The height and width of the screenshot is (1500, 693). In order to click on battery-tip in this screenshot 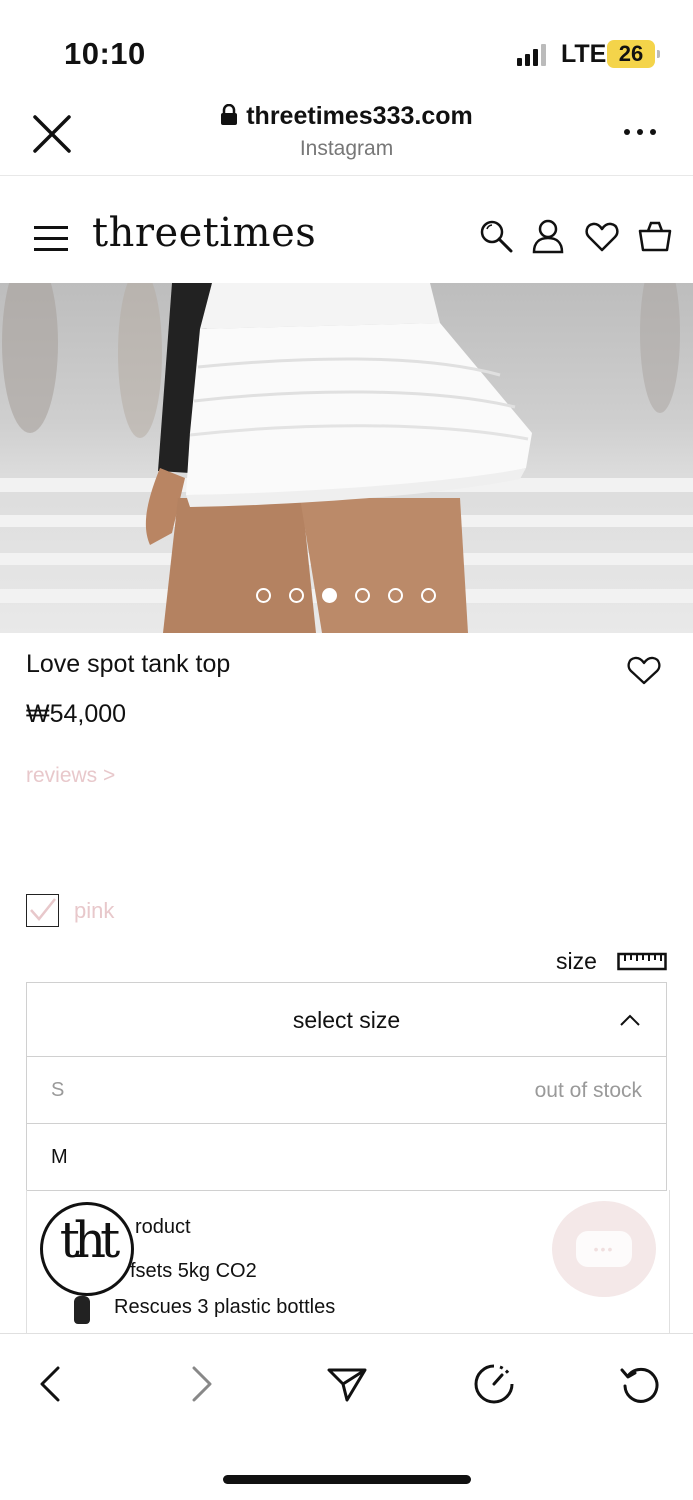, I will do `click(658, 54)`.